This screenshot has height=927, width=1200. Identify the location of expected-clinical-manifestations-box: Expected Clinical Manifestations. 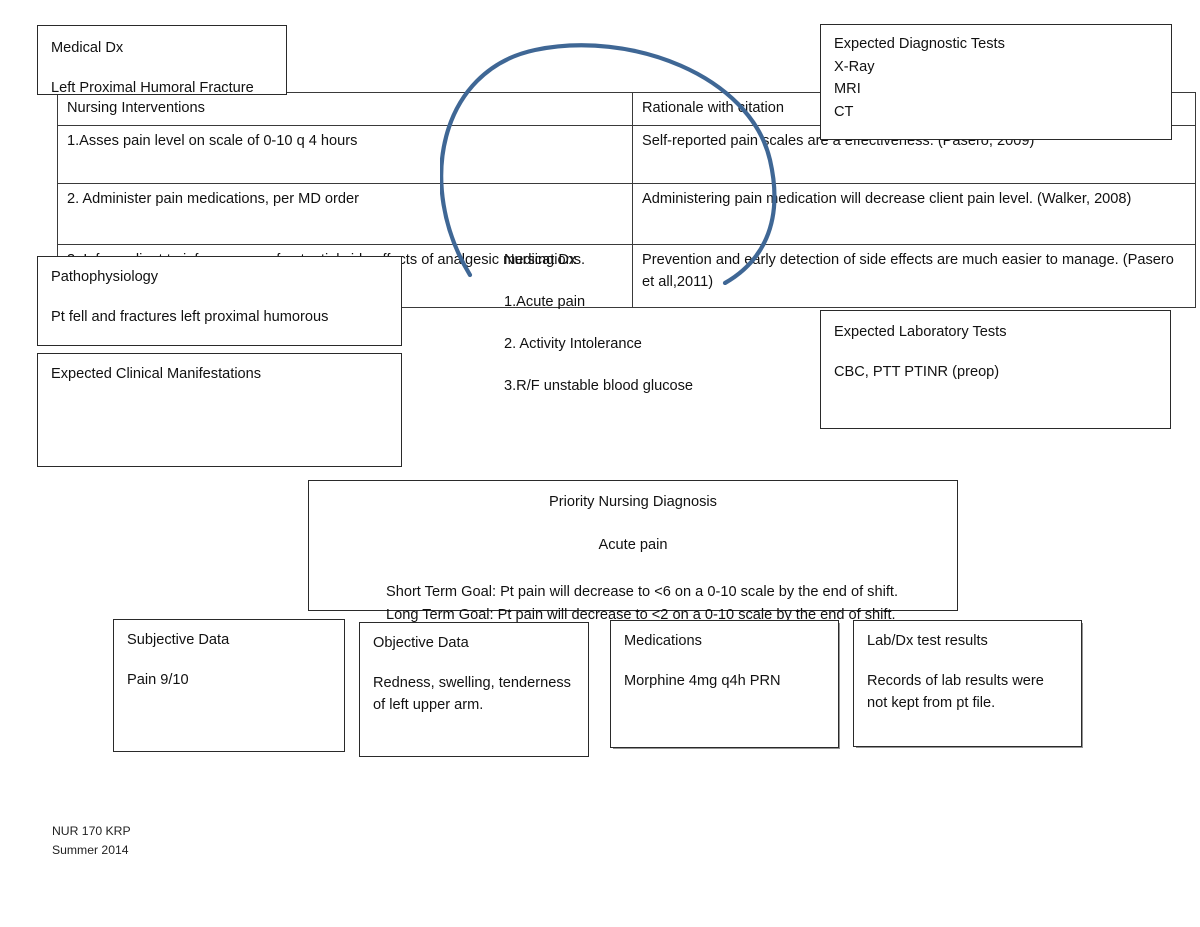
(219, 410).